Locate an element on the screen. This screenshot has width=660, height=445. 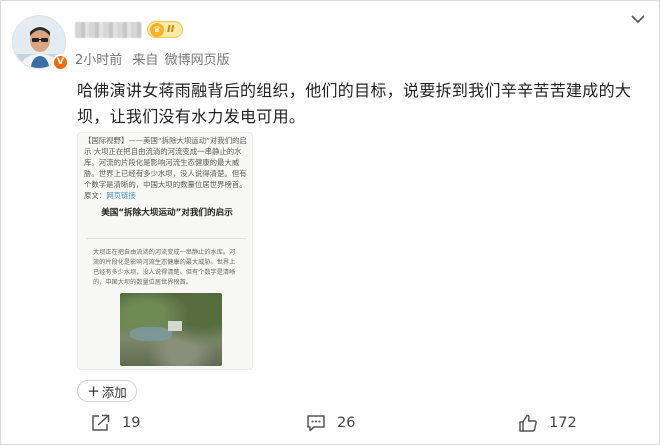
thumbs-up-icon is located at coordinates (528, 423).